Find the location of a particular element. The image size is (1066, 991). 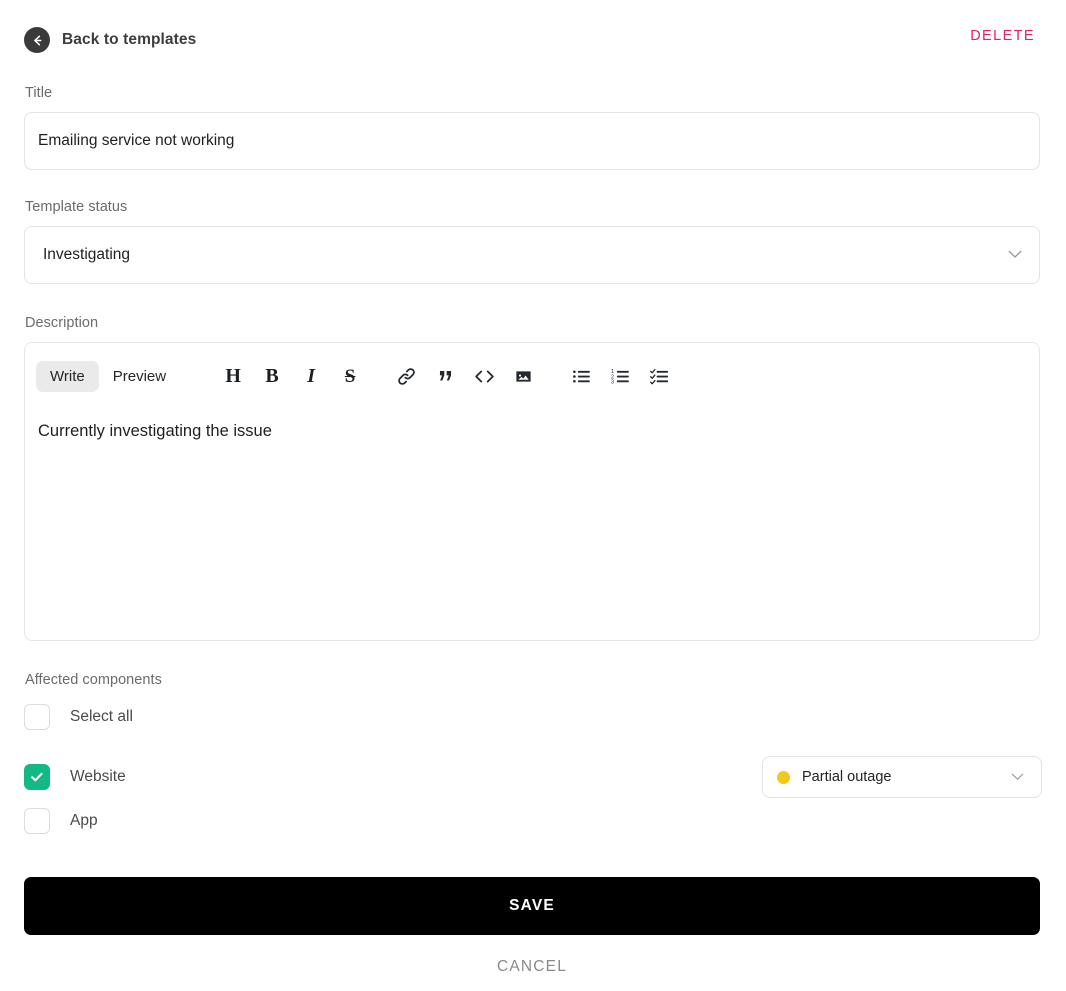

component-label-website: Website is located at coordinates (98, 776).